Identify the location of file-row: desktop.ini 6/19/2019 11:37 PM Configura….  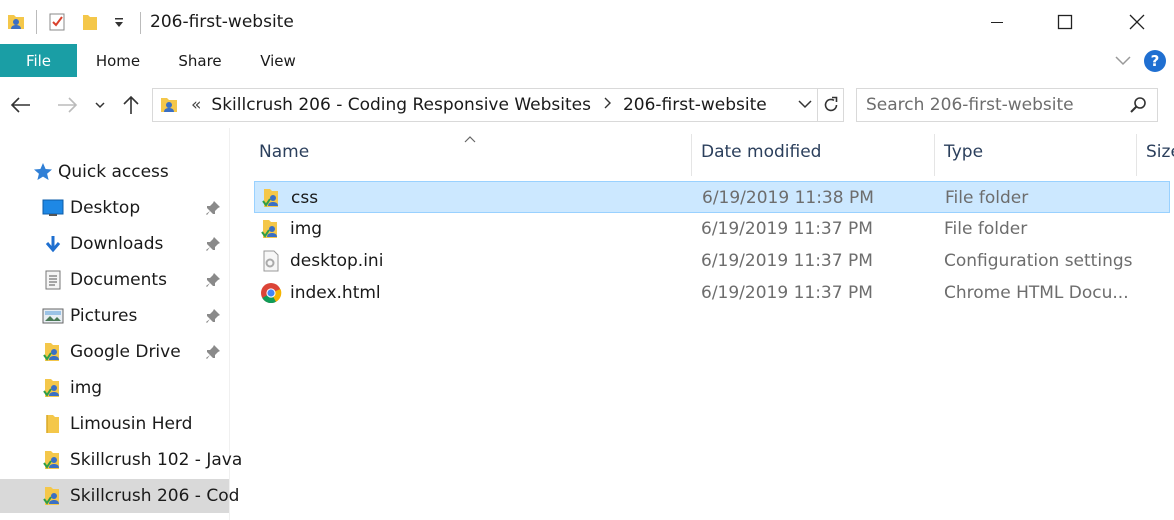
(712, 261).